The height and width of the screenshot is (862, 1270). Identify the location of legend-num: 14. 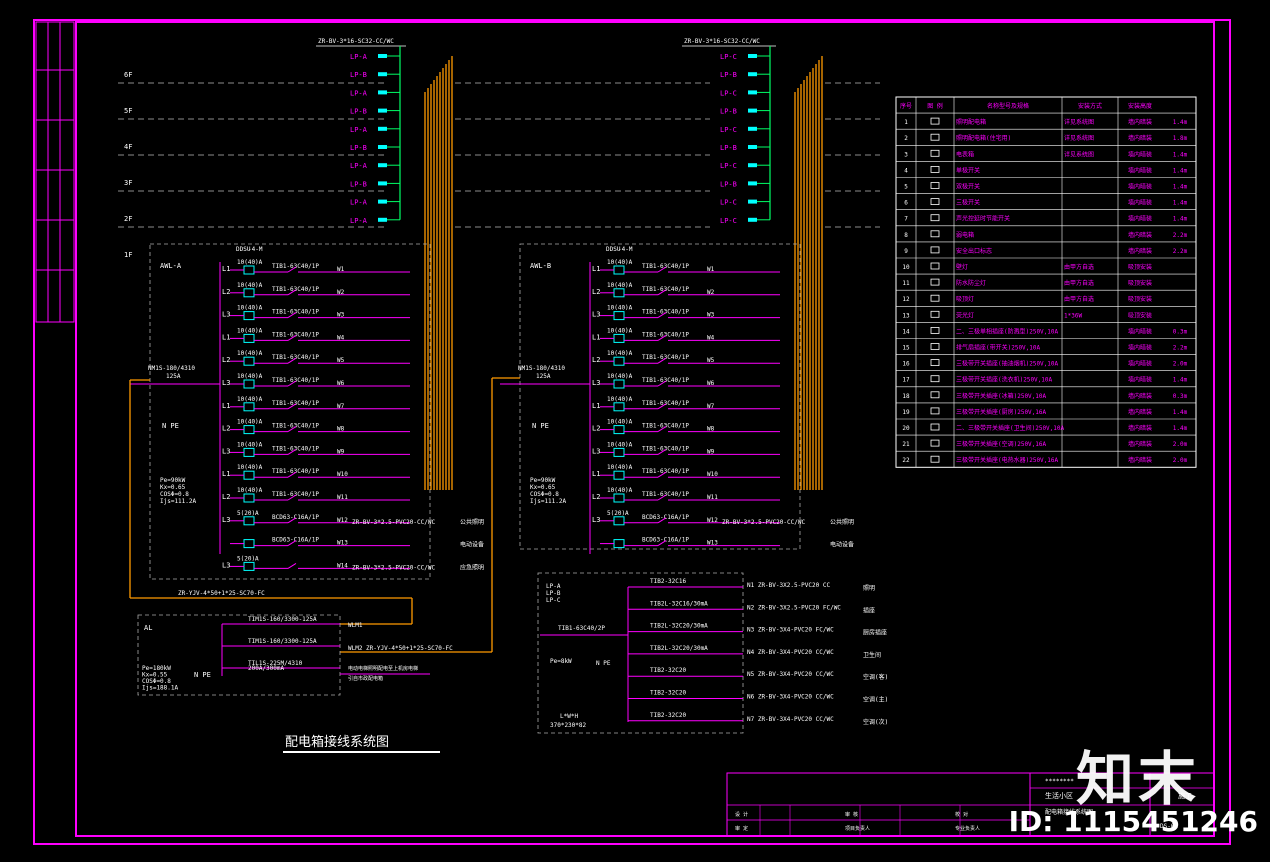
(906, 331).